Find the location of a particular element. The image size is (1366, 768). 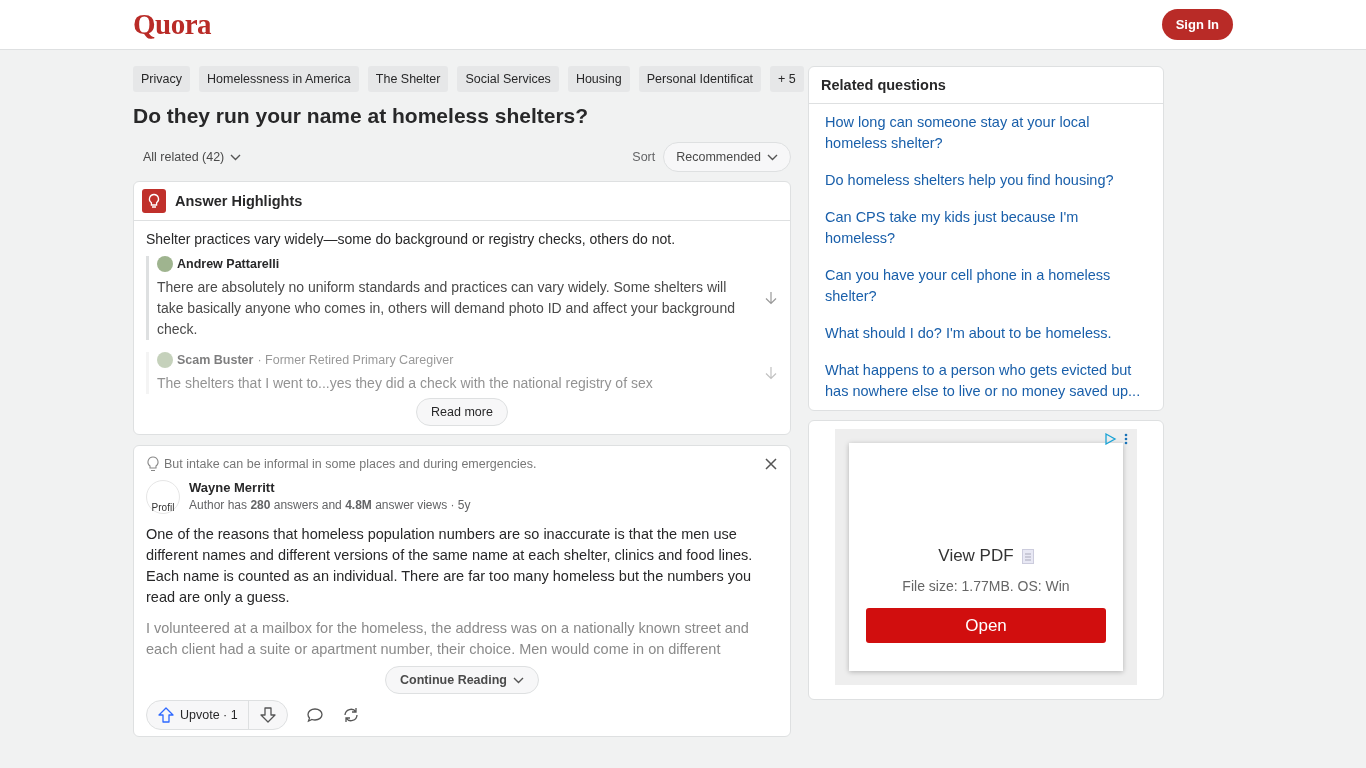

document-icon is located at coordinates (1027, 556).